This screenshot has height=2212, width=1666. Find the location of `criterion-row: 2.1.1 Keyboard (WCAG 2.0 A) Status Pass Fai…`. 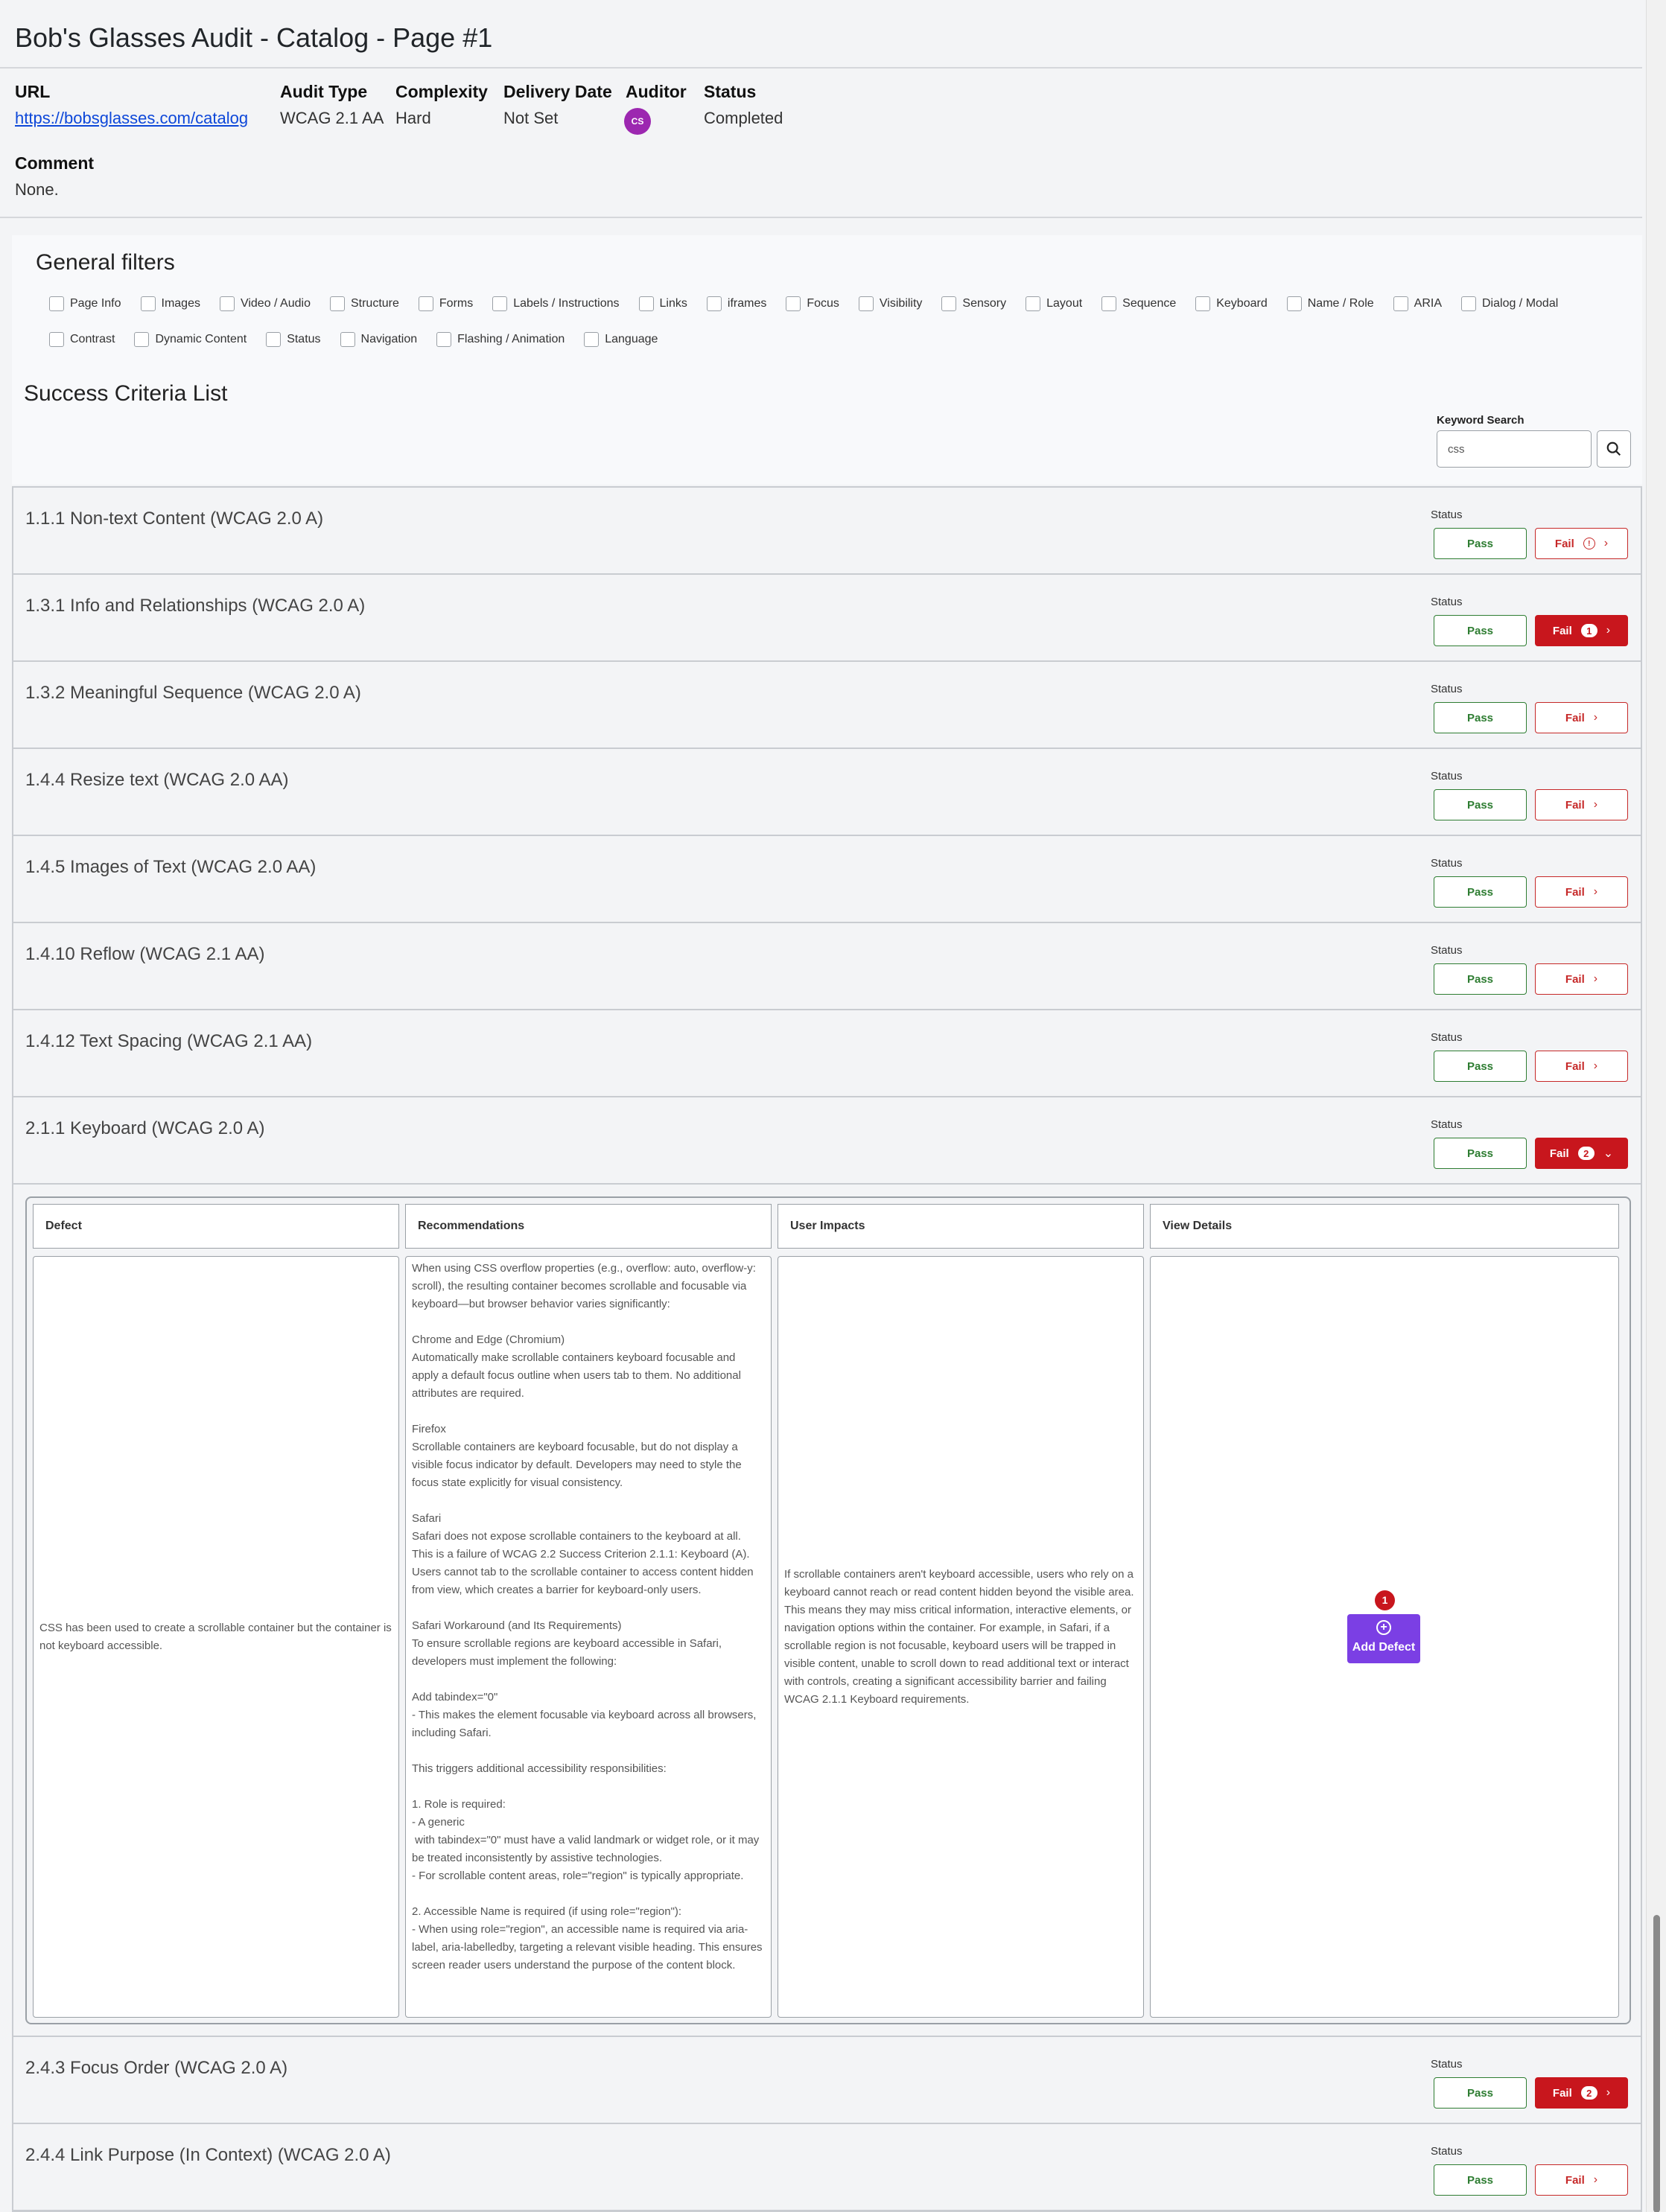

criterion-row: 2.1.1 Keyboard (WCAG 2.0 A) Status Pass Fai… is located at coordinates (827, 1141).